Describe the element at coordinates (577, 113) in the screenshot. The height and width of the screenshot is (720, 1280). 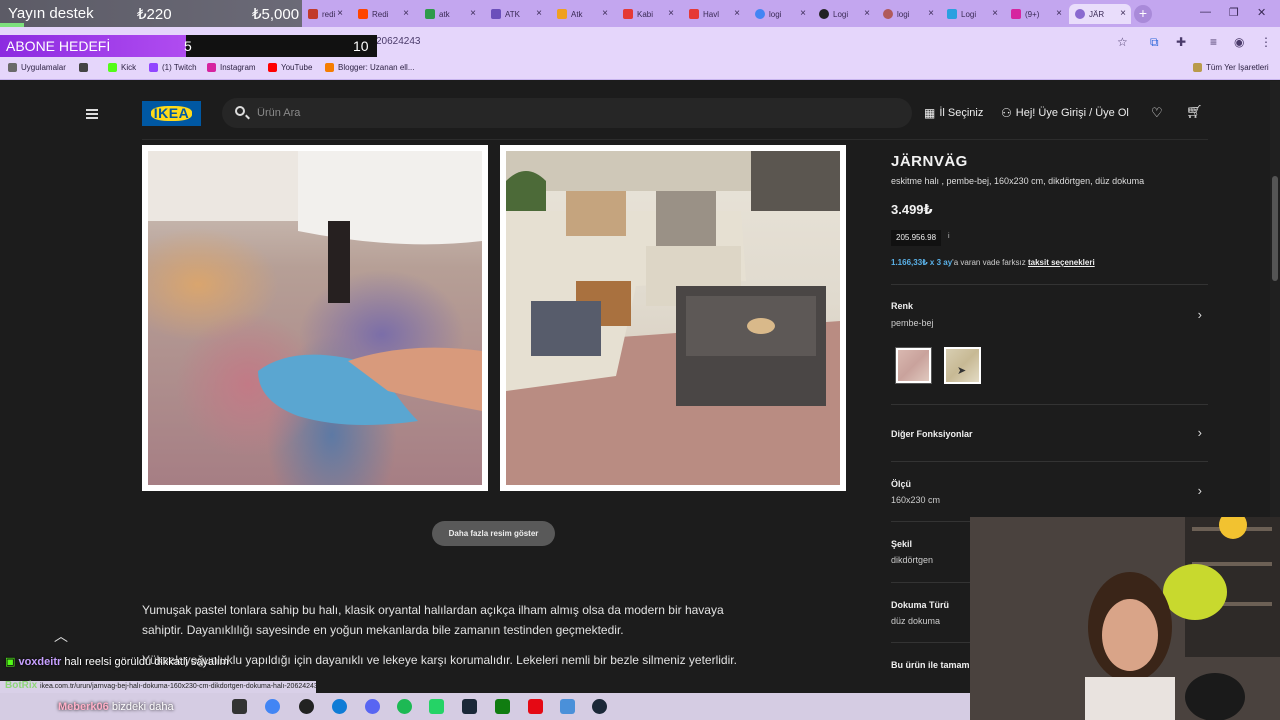
I see `search-input` at that location.